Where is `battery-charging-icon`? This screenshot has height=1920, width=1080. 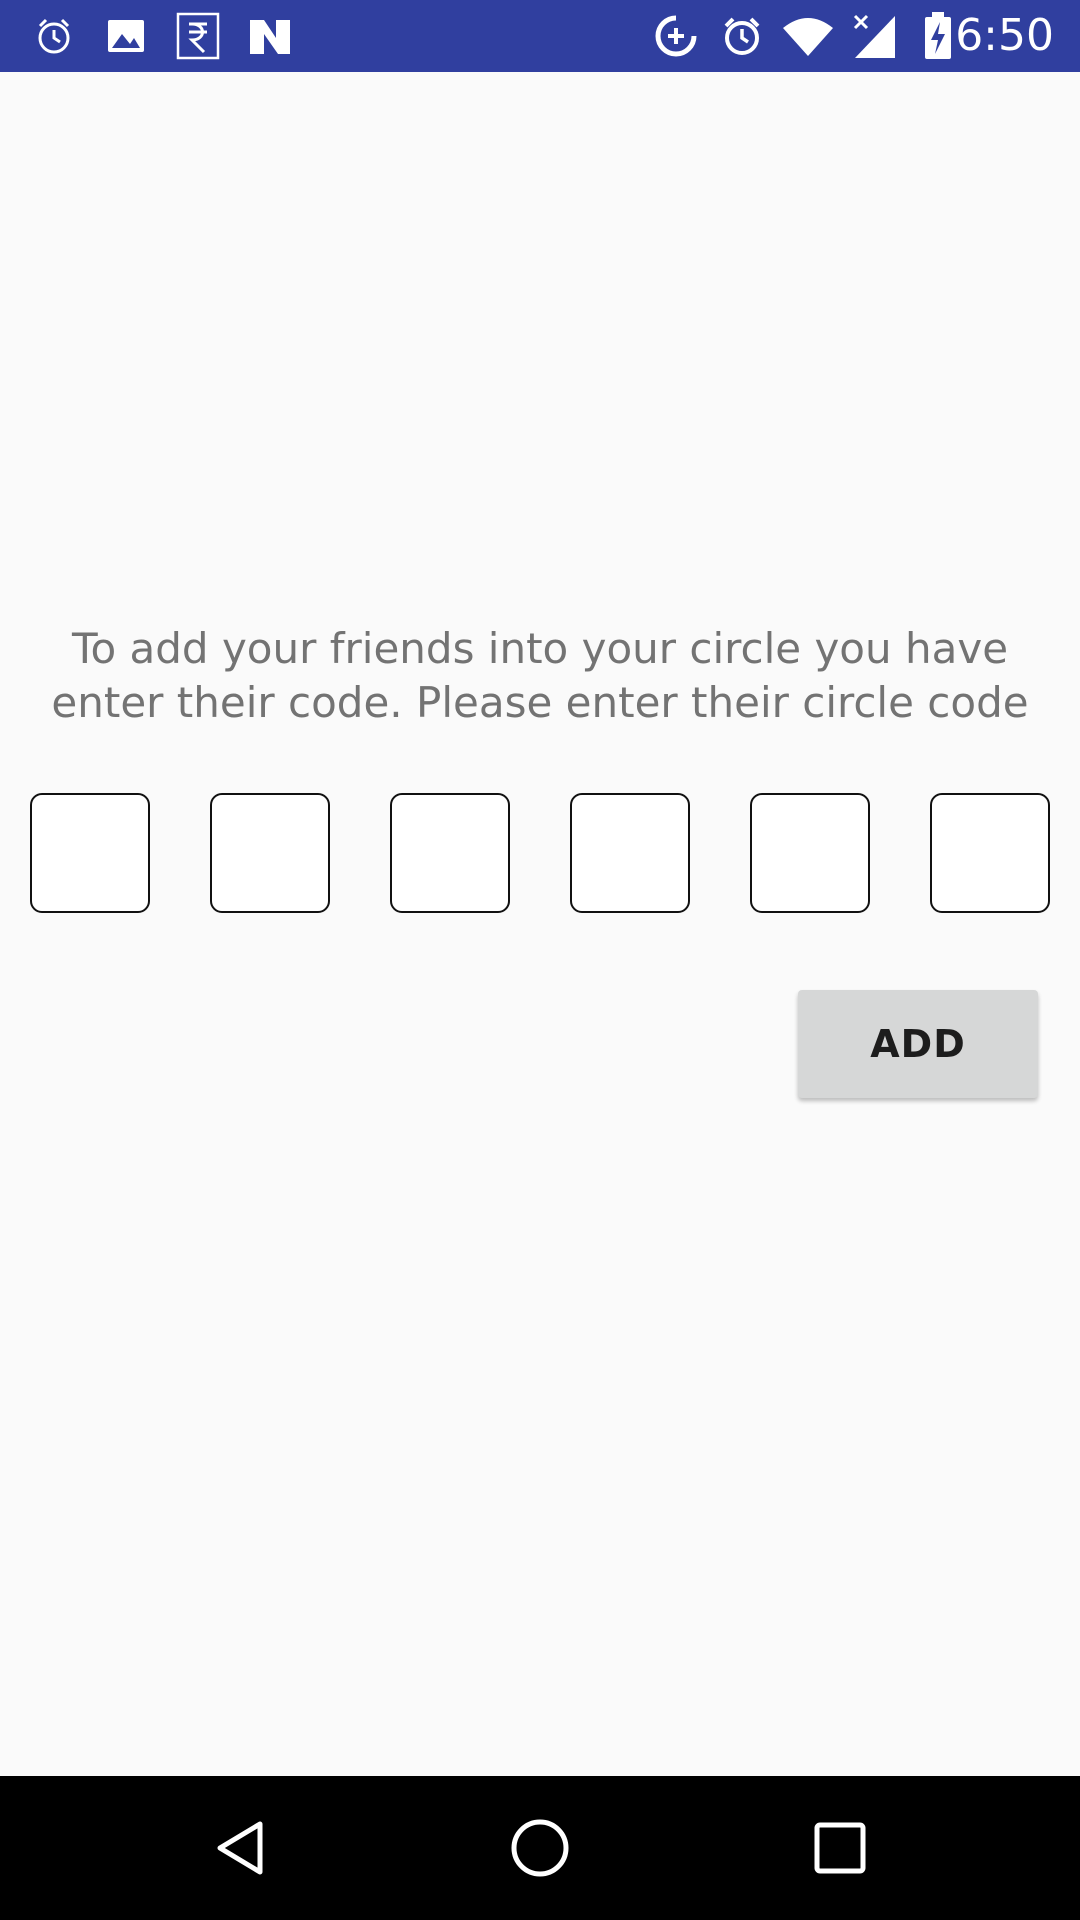
battery-charging-icon is located at coordinates (938, 36).